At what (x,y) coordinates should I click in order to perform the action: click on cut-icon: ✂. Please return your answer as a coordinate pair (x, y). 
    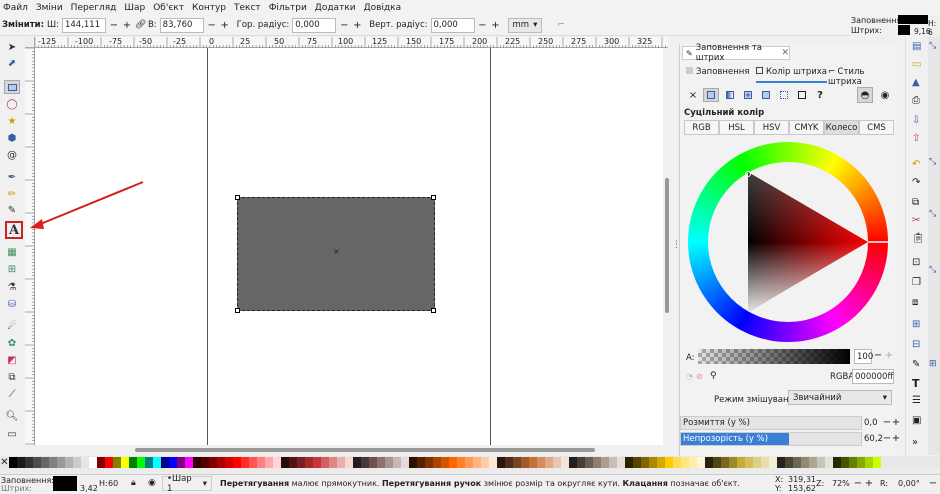
    Looking at the image, I should click on (916, 220).